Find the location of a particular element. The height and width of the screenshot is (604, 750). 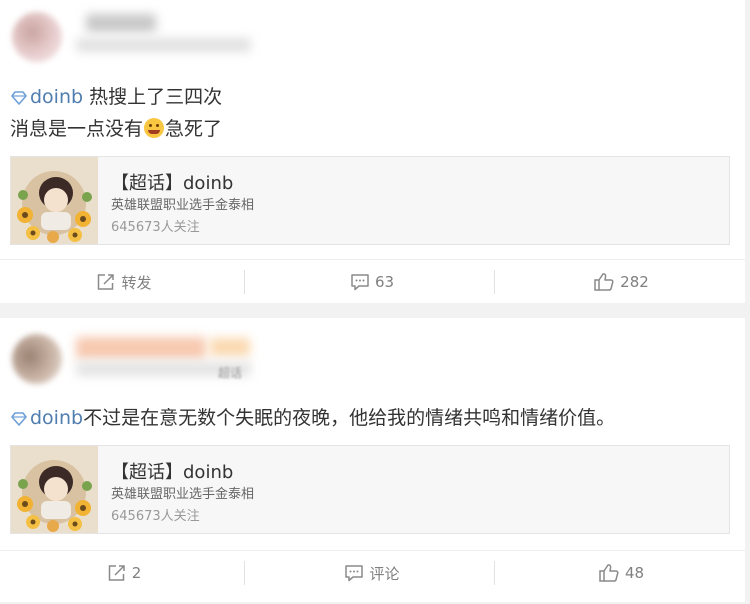

post-text-line: 消息是一点没有 急死了 is located at coordinates (116, 127).